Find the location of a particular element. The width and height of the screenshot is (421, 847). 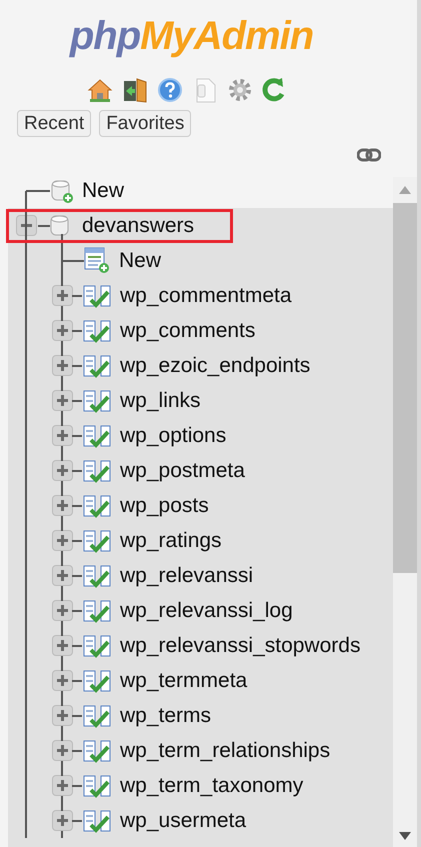

table-name: wp_links is located at coordinates (160, 400).